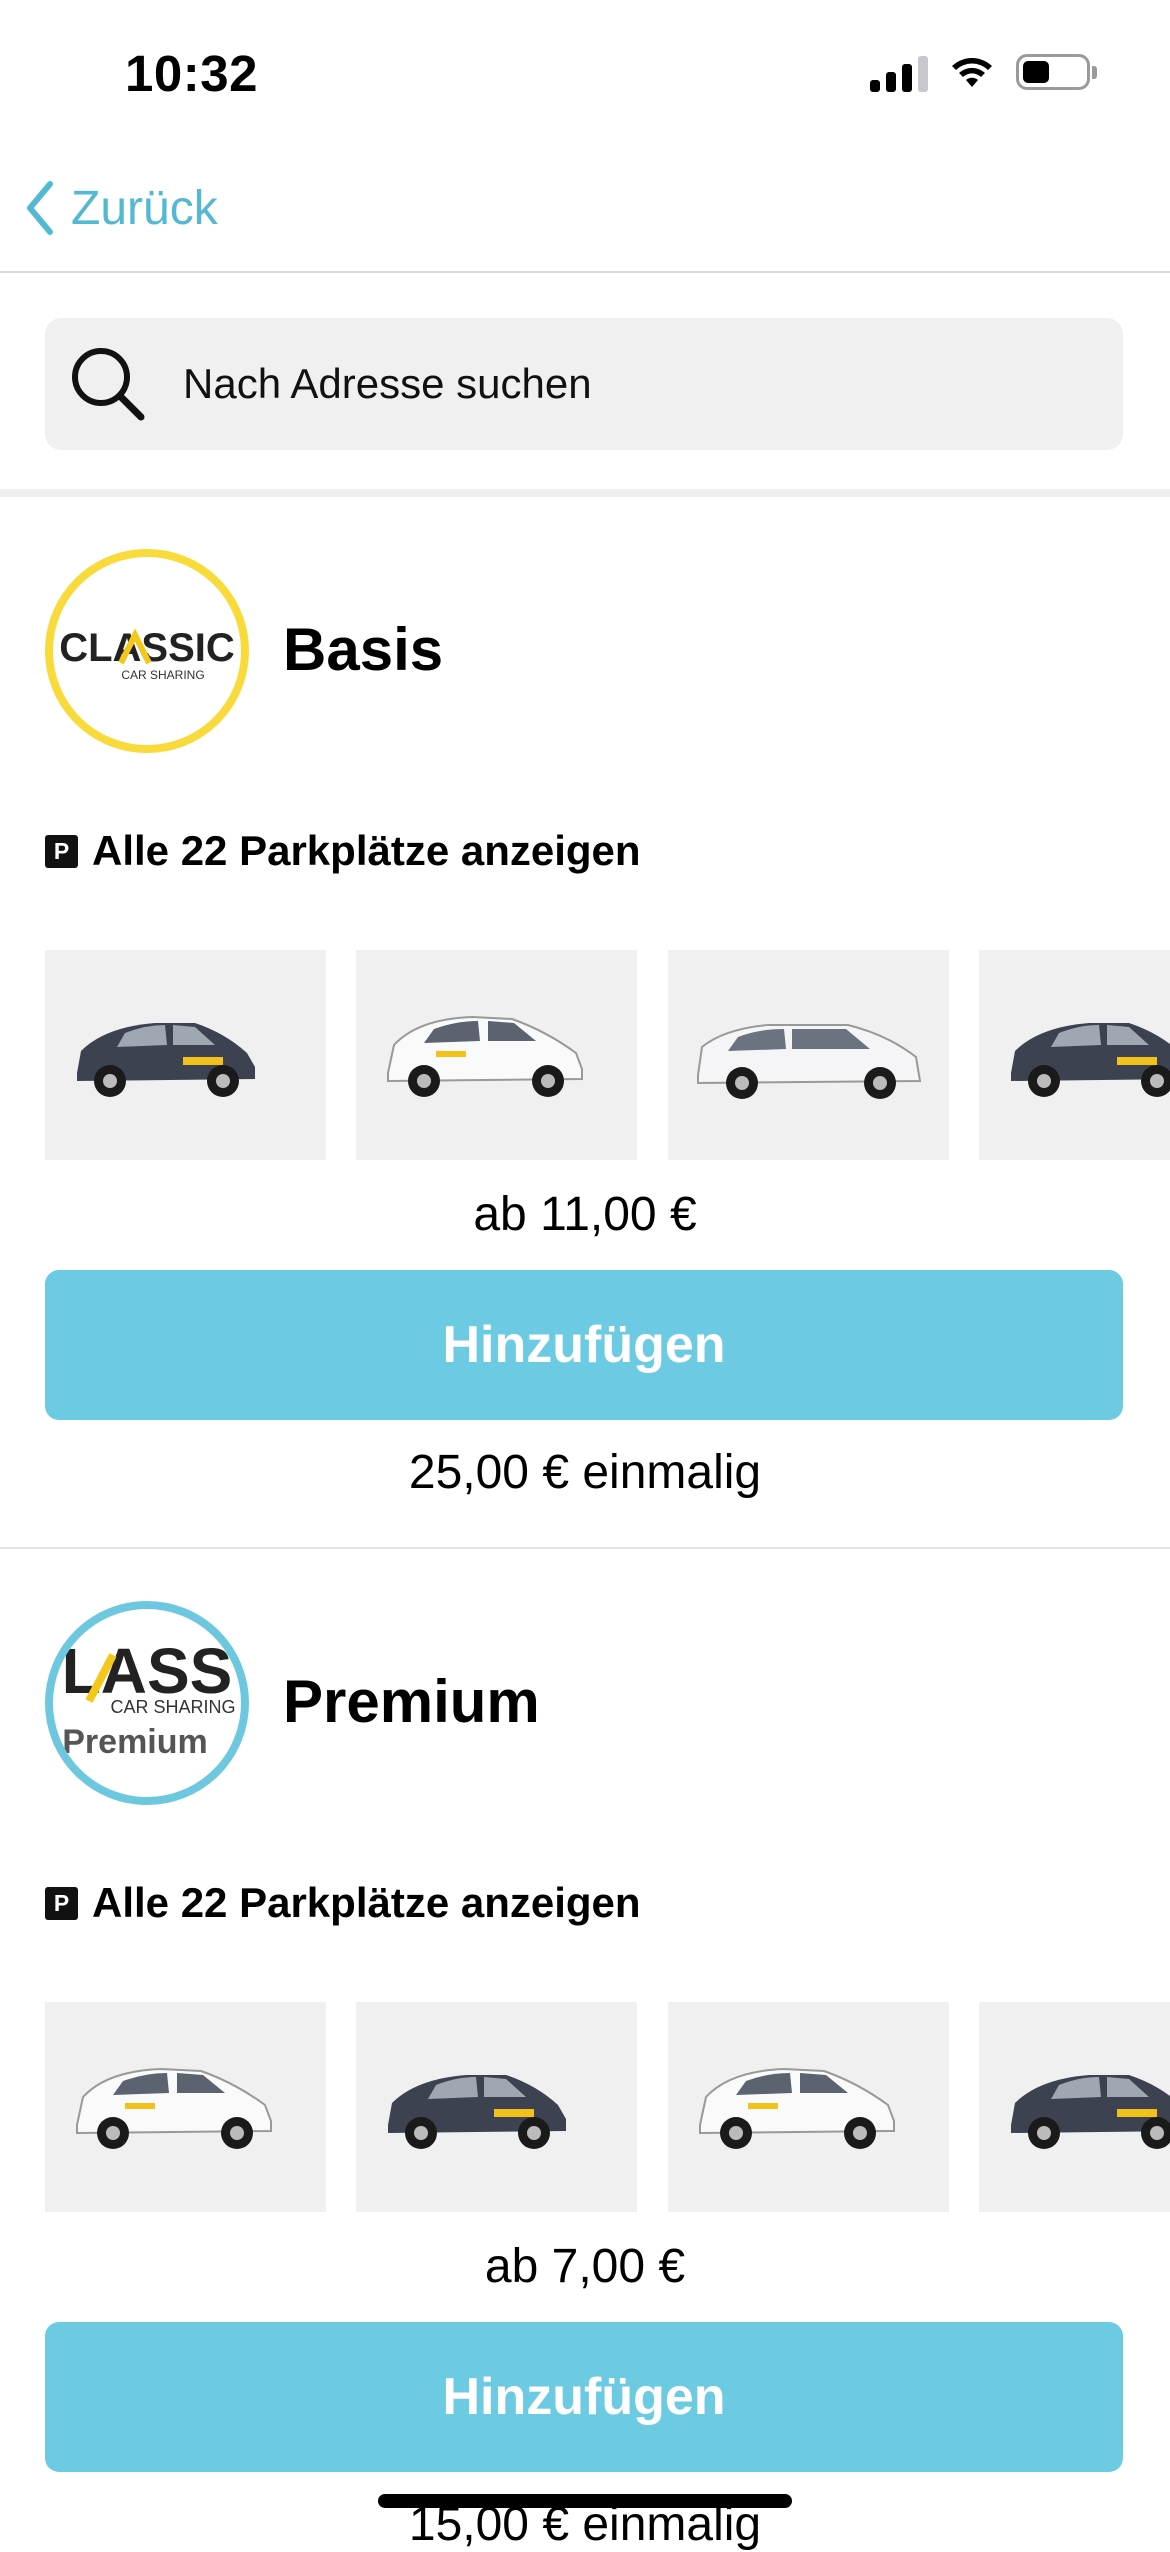  I want to click on svg-text: Premium, so click(135, 1742).